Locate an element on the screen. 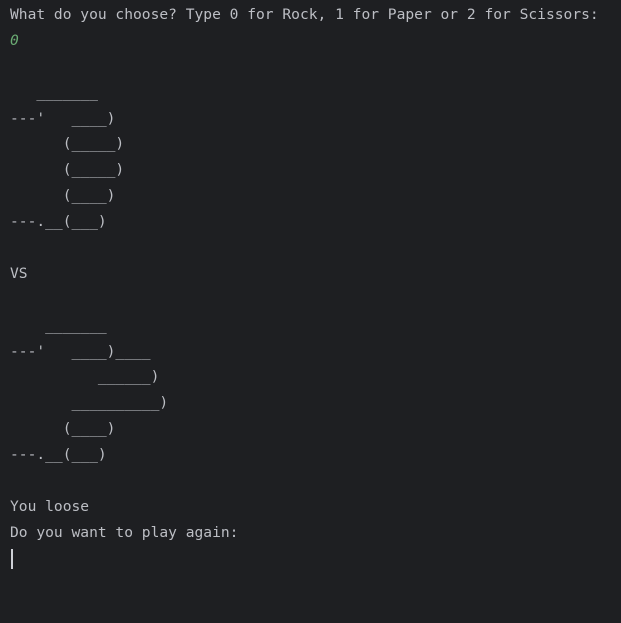 The width and height of the screenshot is (621, 623). art-line: ______) is located at coordinates (85, 377).